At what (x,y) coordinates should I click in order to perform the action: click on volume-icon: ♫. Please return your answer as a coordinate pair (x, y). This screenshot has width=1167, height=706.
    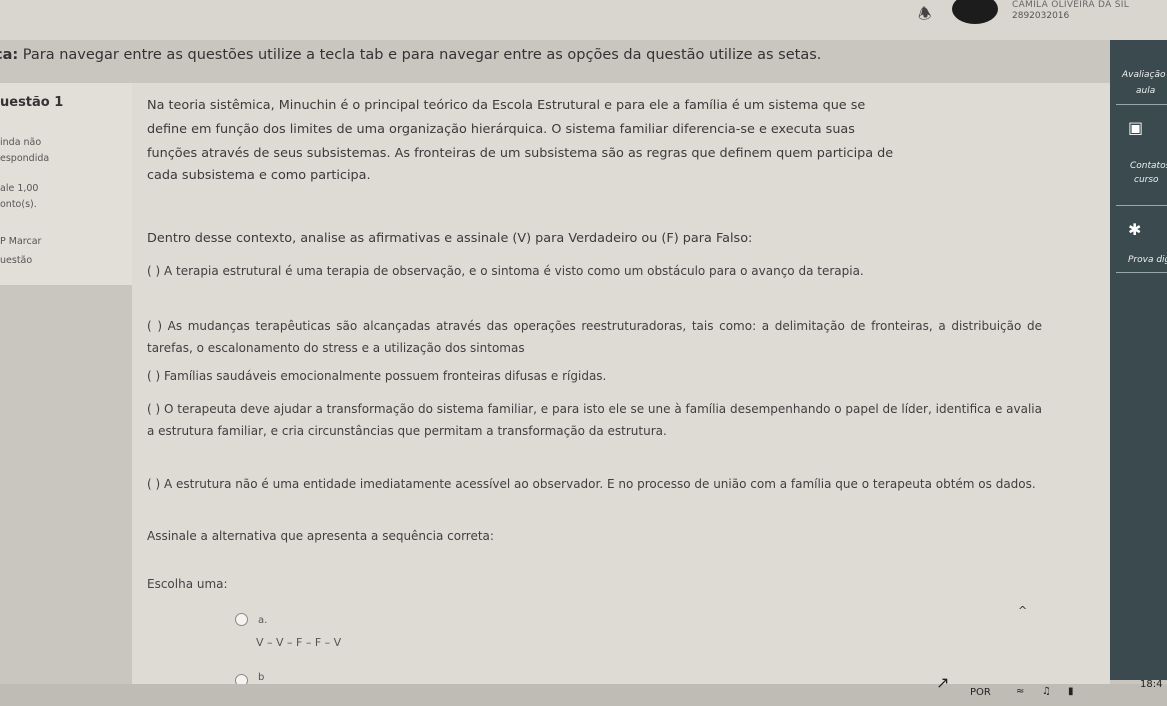
    Looking at the image, I should click on (1046, 691).